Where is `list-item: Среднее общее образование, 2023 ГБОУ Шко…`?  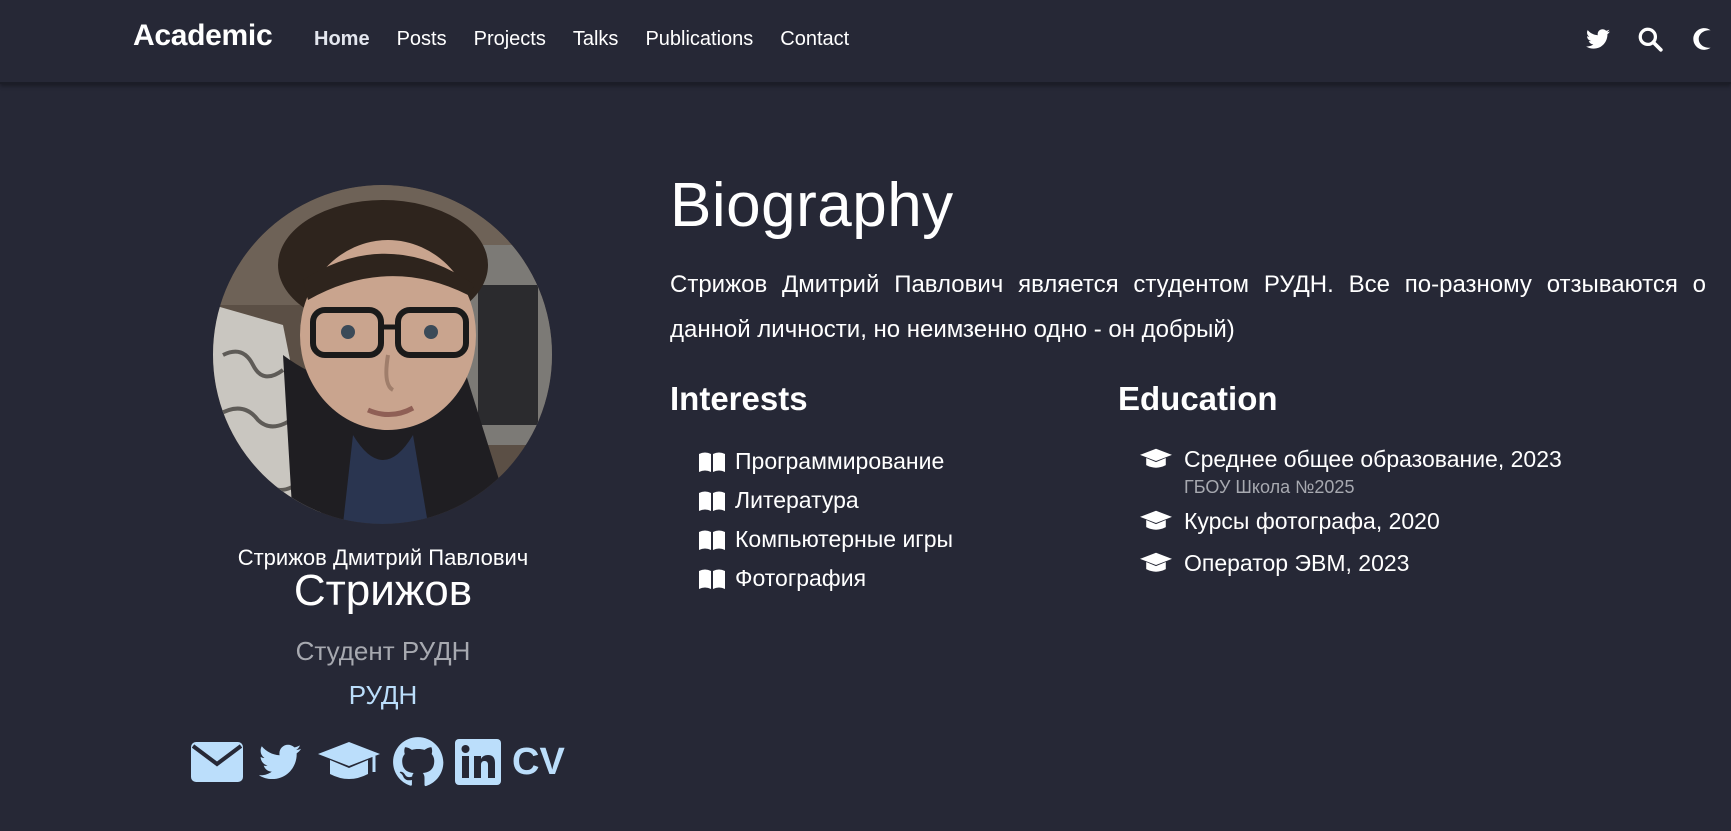 list-item: Среднее общее образование, 2023 ГБОУ Шко… is located at coordinates (1350, 473).